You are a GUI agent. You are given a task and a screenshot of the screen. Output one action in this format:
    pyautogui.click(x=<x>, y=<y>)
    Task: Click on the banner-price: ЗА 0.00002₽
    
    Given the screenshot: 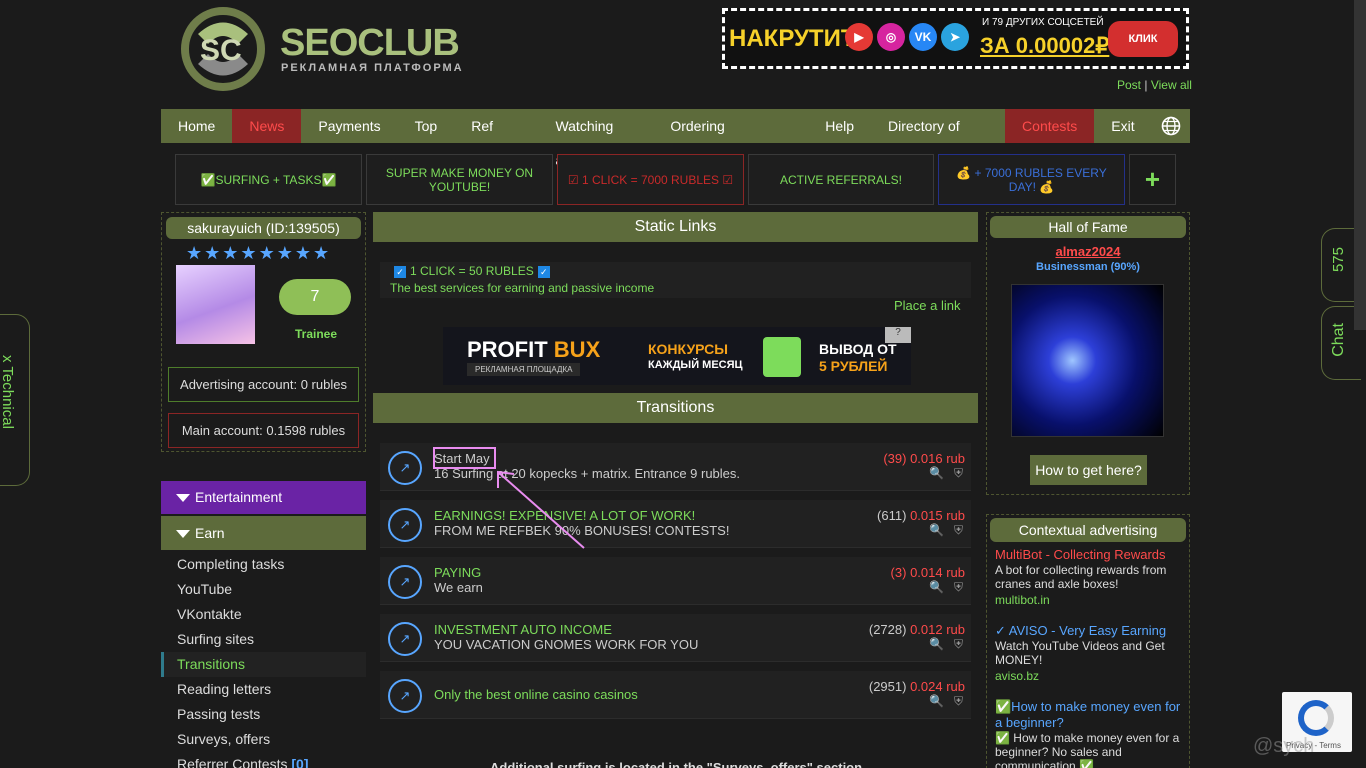 What is the action you would take?
    pyautogui.click(x=1045, y=45)
    